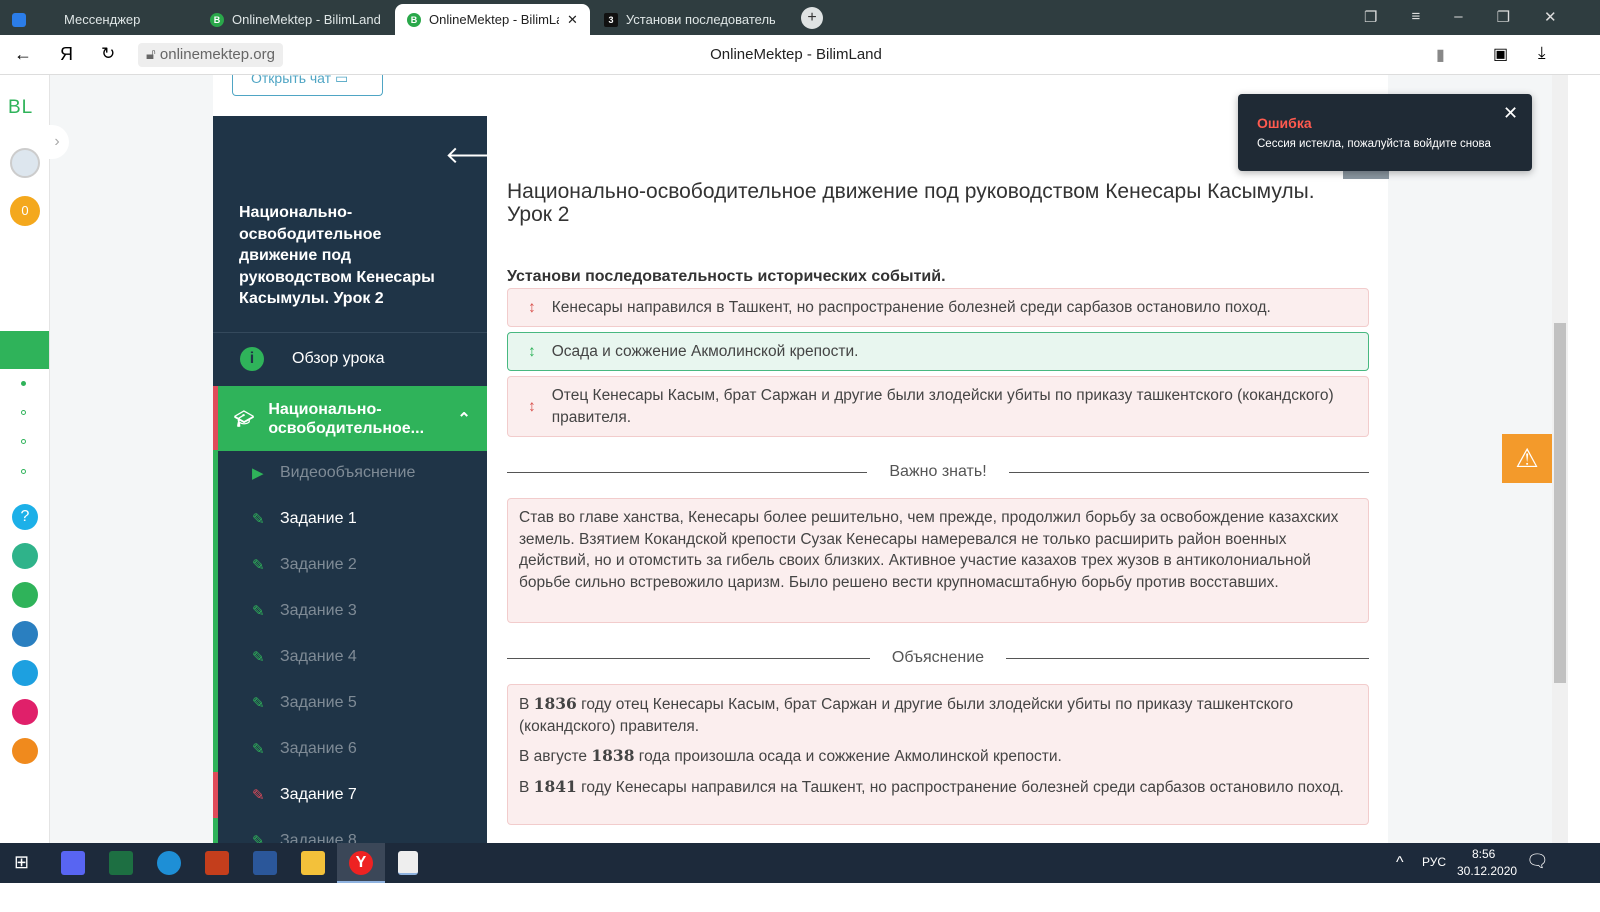 Image resolution: width=1600 pixels, height=912 pixels. What do you see at coordinates (938, 658) in the screenshot?
I see `explanation-divider: Объяснение` at bounding box center [938, 658].